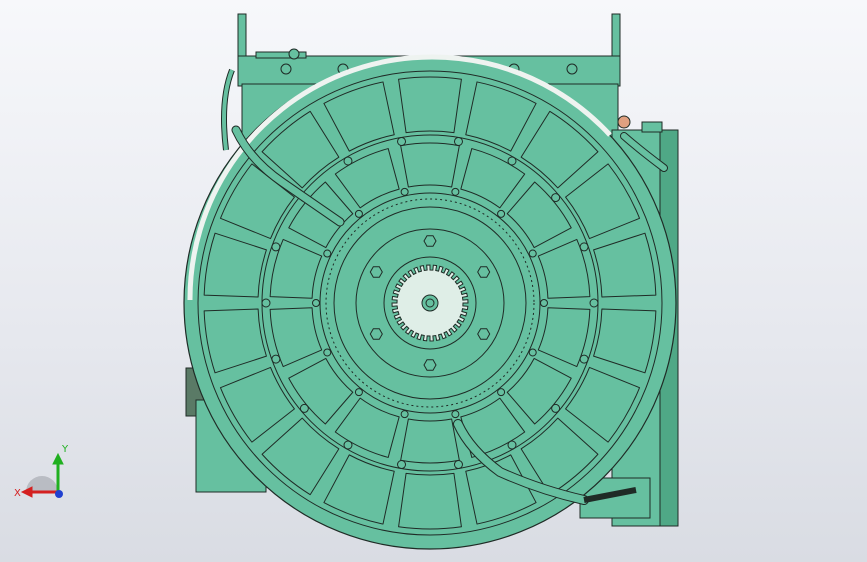 The width and height of the screenshot is (867, 562). Describe the element at coordinates (652, 127) in the screenshot. I see `sensor-block` at that location.